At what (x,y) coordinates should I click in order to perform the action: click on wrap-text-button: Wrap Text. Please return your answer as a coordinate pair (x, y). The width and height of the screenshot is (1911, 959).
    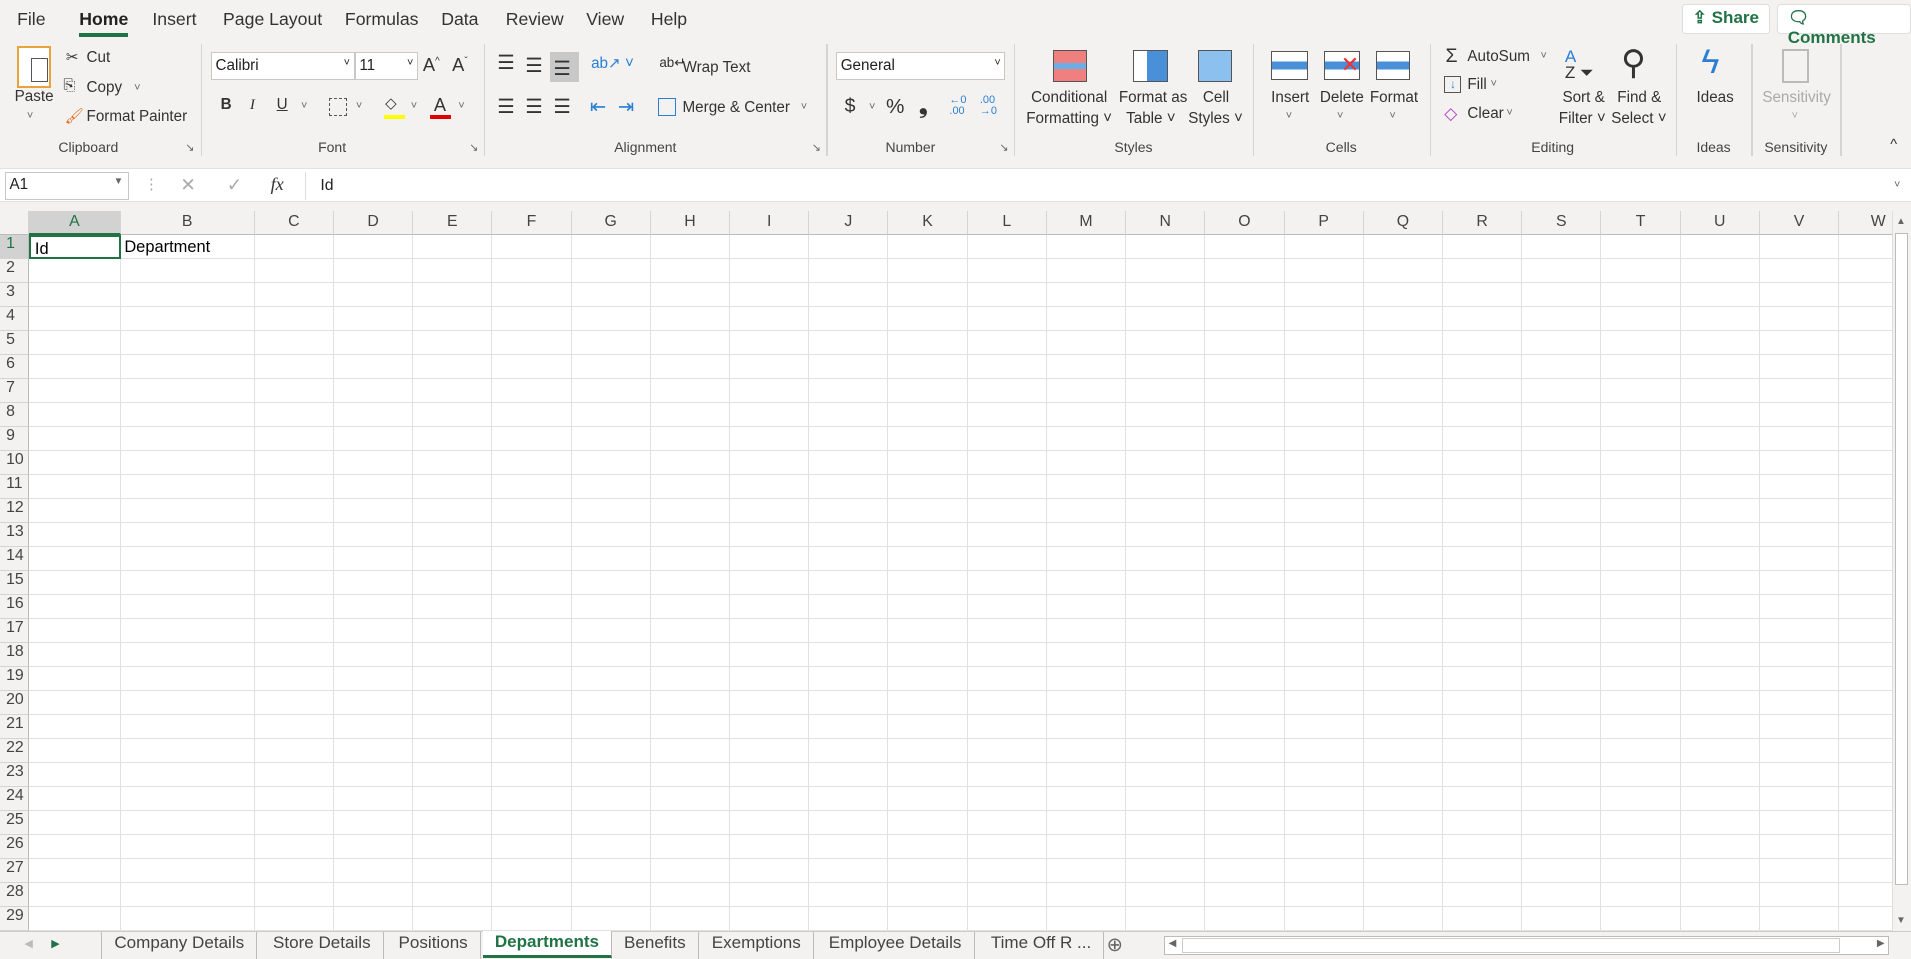
    Looking at the image, I should click on (717, 67).